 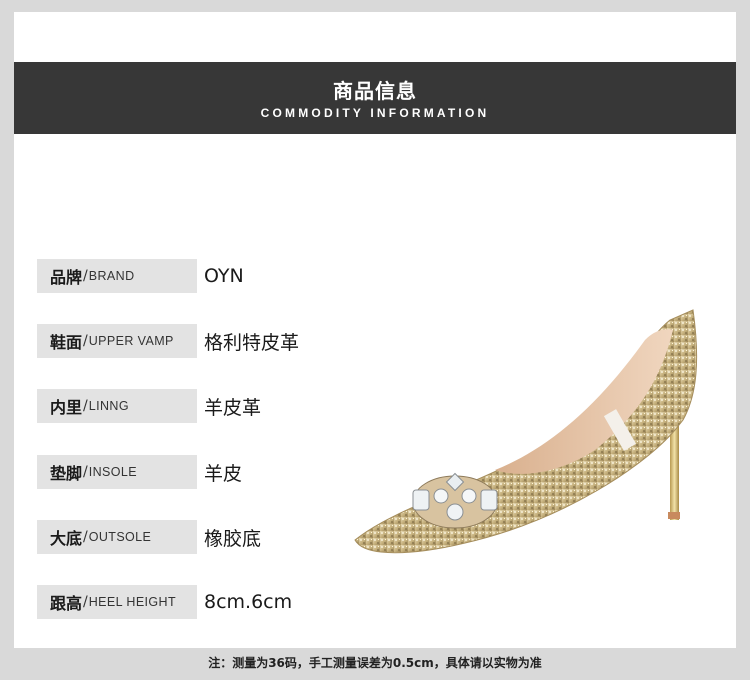 I want to click on spec-label: 品牌 / BRAND, so click(x=117, y=276).